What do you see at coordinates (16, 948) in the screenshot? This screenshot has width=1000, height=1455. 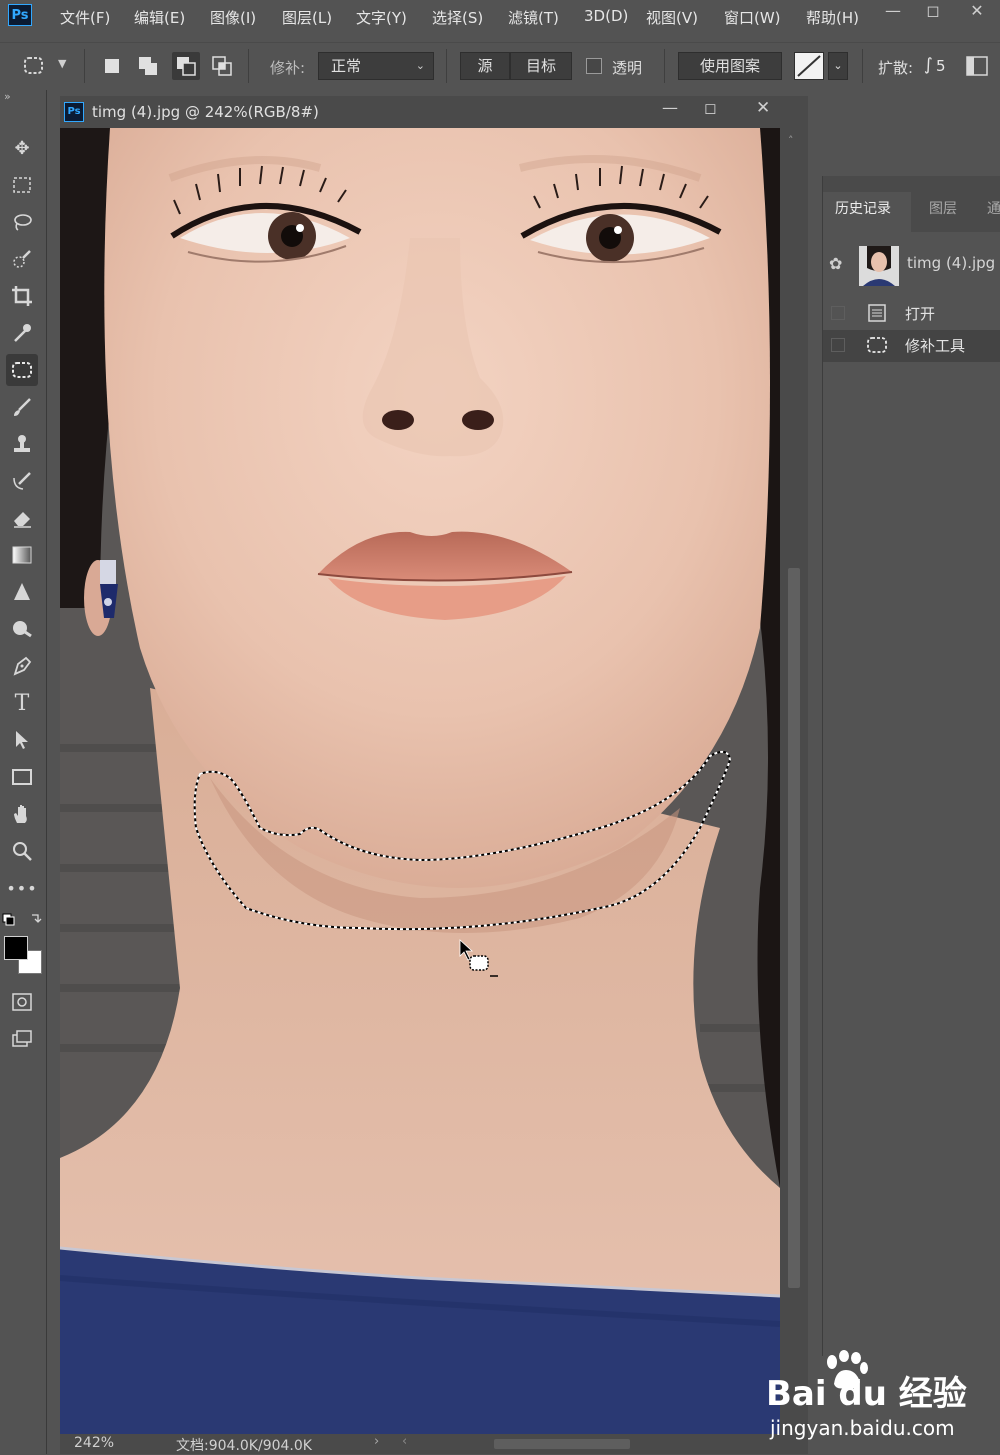 I see `foreground-color-swatch` at bounding box center [16, 948].